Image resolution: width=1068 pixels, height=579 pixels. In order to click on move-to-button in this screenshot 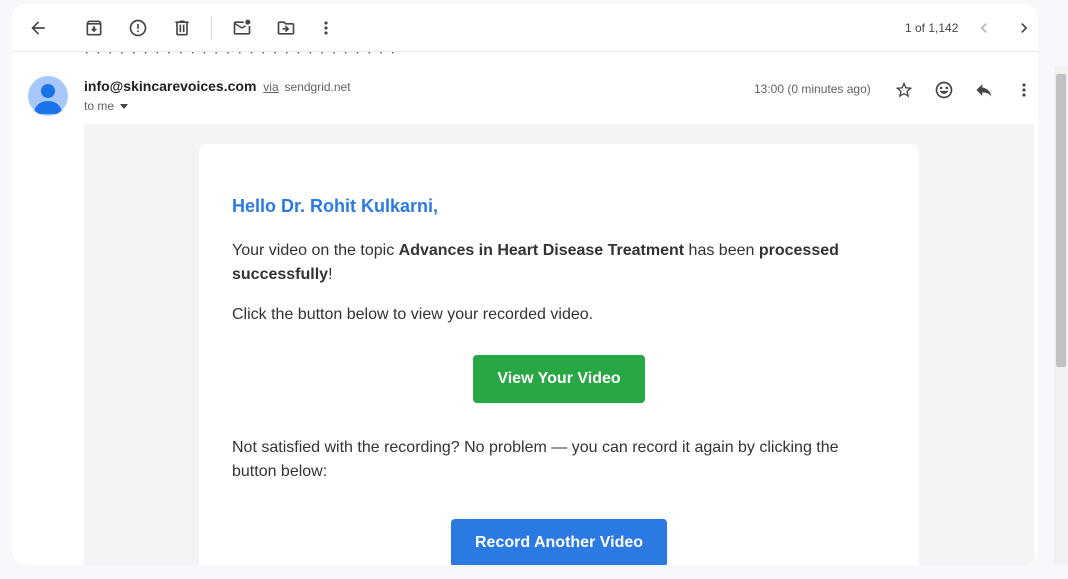, I will do `click(286, 28)`.